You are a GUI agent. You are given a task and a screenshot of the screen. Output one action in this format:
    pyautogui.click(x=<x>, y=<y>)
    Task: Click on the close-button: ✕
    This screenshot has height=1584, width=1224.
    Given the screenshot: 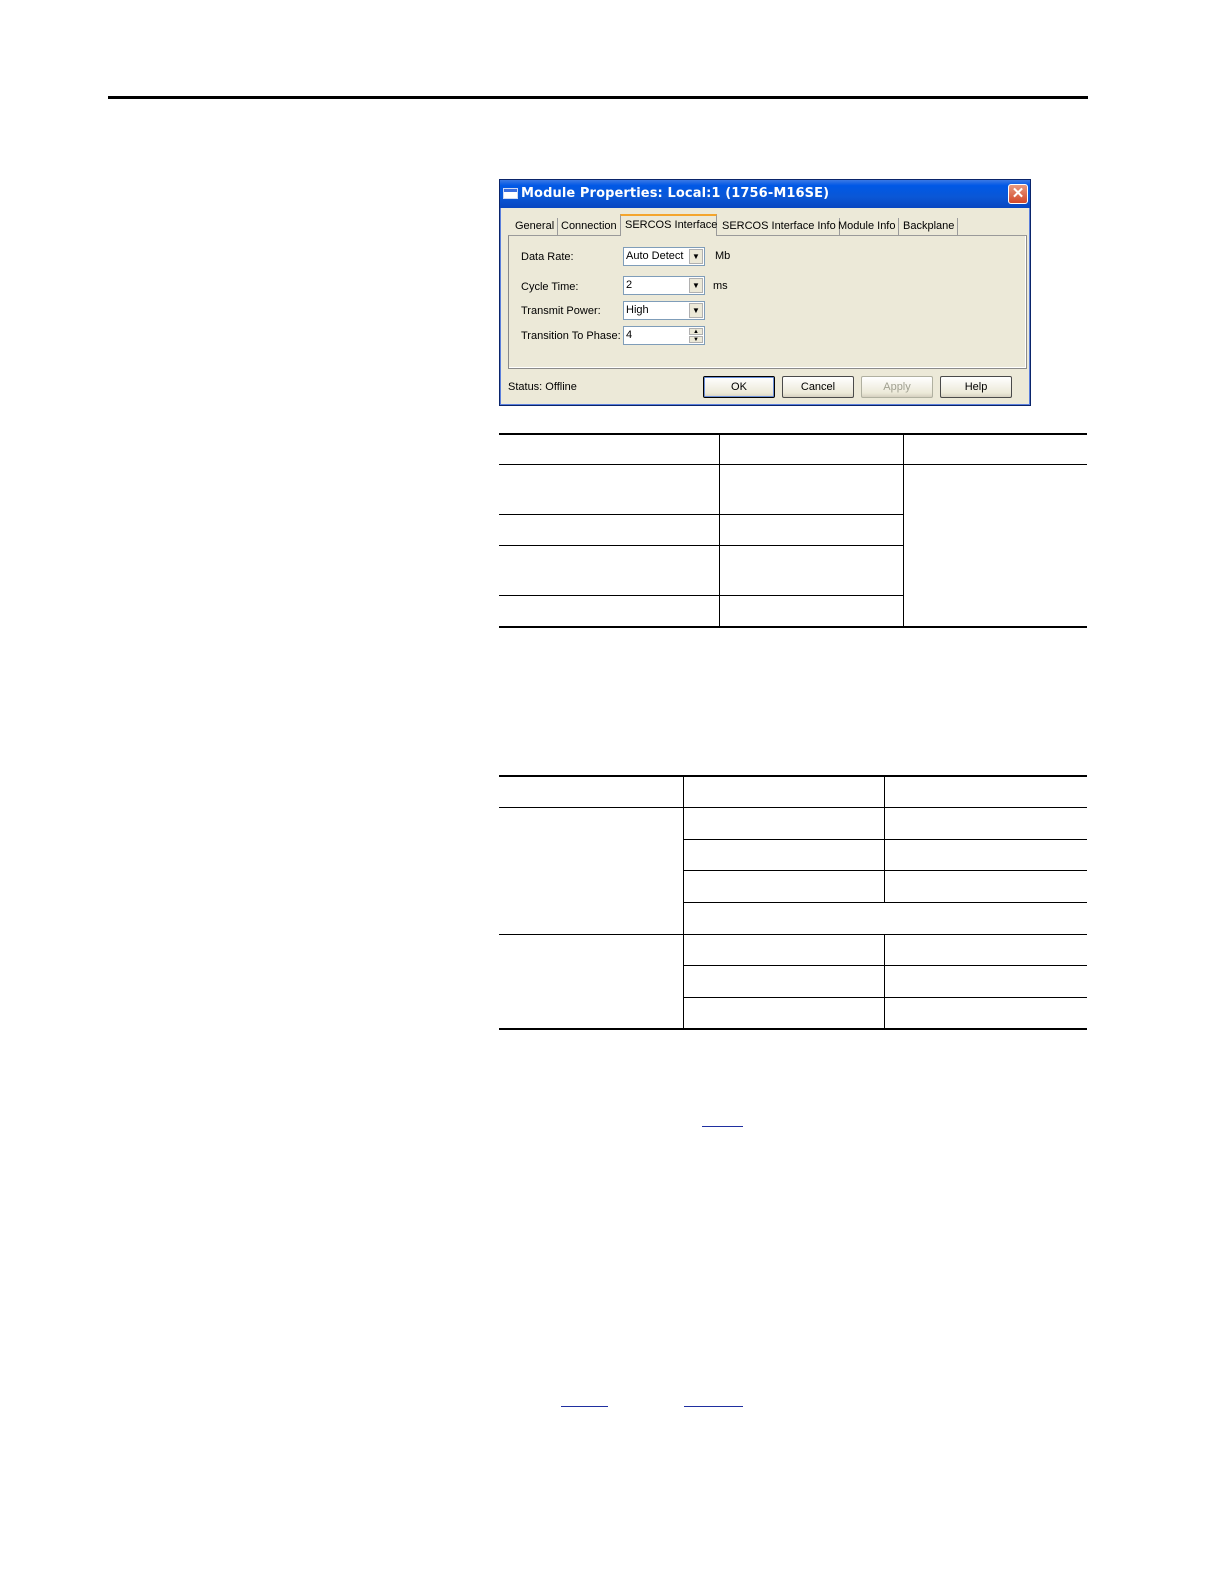 What is the action you would take?
    pyautogui.click(x=1018, y=194)
    